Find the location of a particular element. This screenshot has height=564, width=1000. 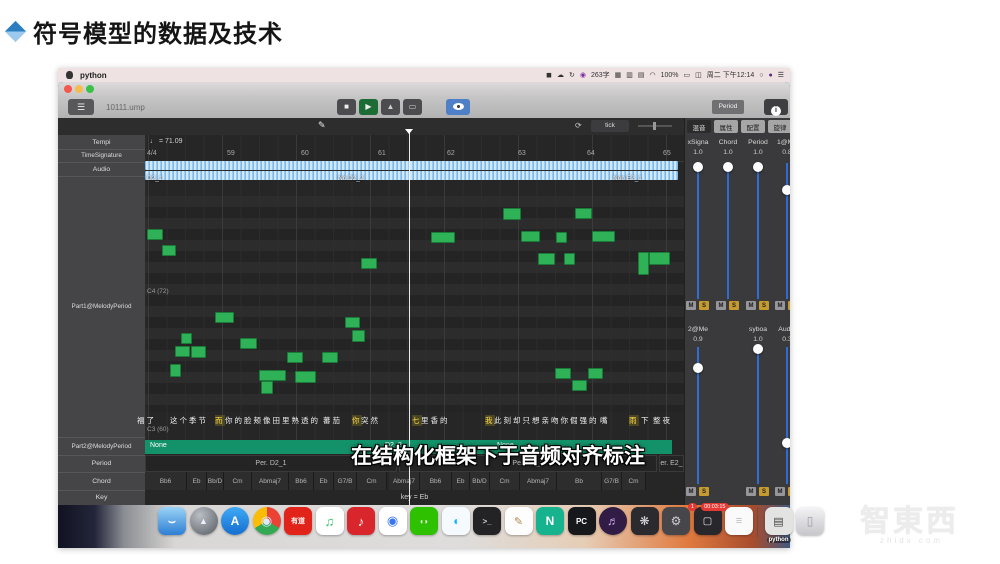

sidebar-track-part1@melodyperiod: Part1@MelodyPeriod is located at coordinates (101, 307).